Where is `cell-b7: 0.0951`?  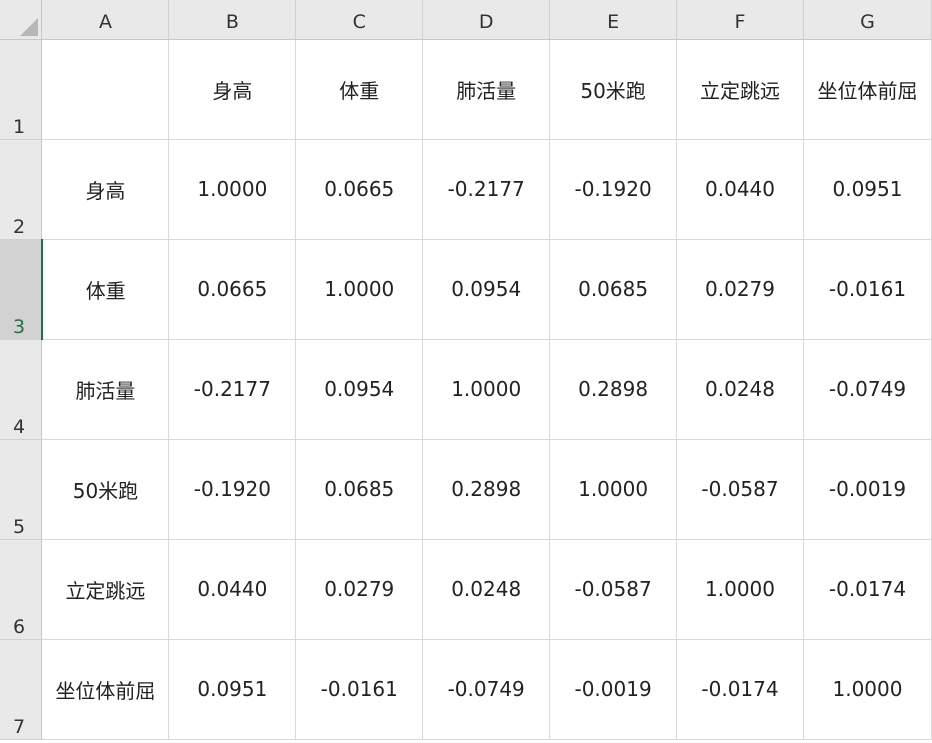
cell-b7: 0.0951 is located at coordinates (232, 689).